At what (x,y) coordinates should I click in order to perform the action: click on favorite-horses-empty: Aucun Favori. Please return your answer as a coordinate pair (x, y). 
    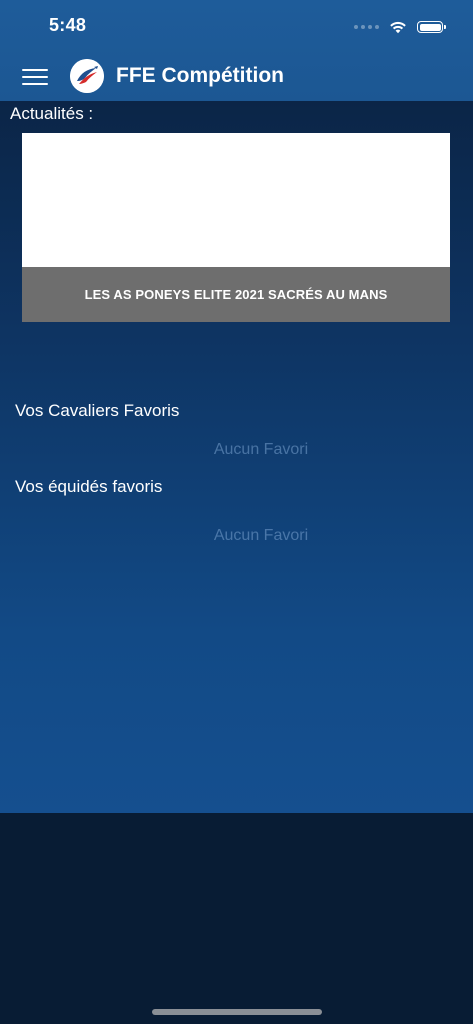
    Looking at the image, I should click on (261, 535).